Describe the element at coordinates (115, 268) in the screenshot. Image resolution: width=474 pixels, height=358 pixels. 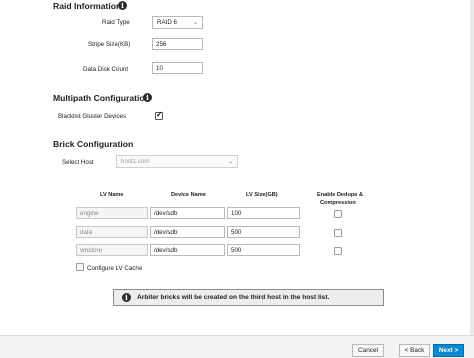
I see `configure-lv-cache-label: Configure LV Cache` at that location.